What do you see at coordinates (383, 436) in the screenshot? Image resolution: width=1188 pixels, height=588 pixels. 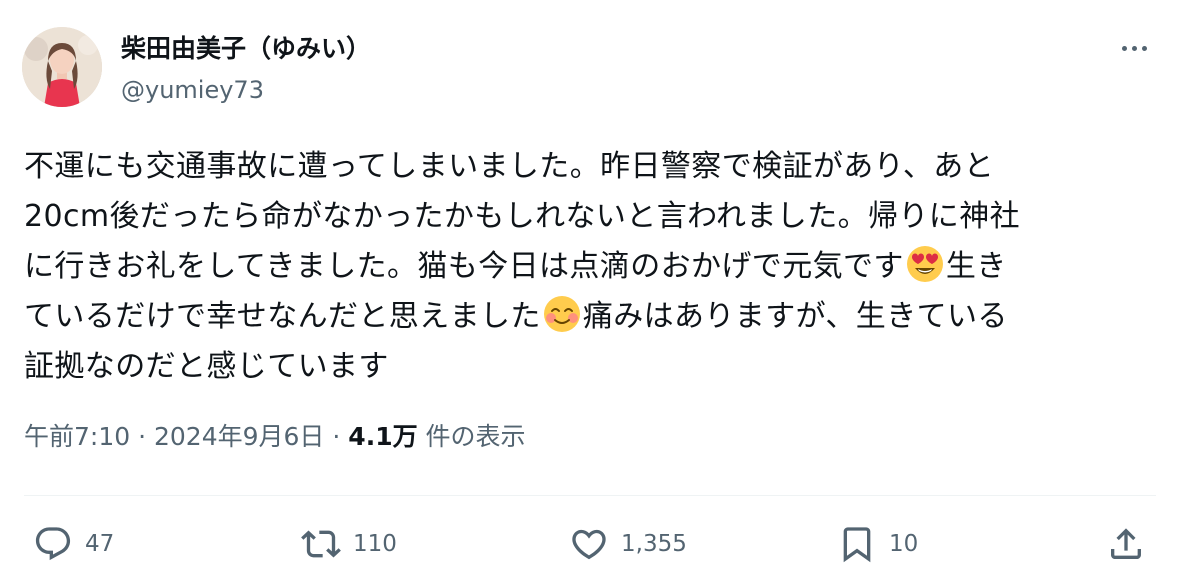 I see `views-count: 4.1万` at bounding box center [383, 436].